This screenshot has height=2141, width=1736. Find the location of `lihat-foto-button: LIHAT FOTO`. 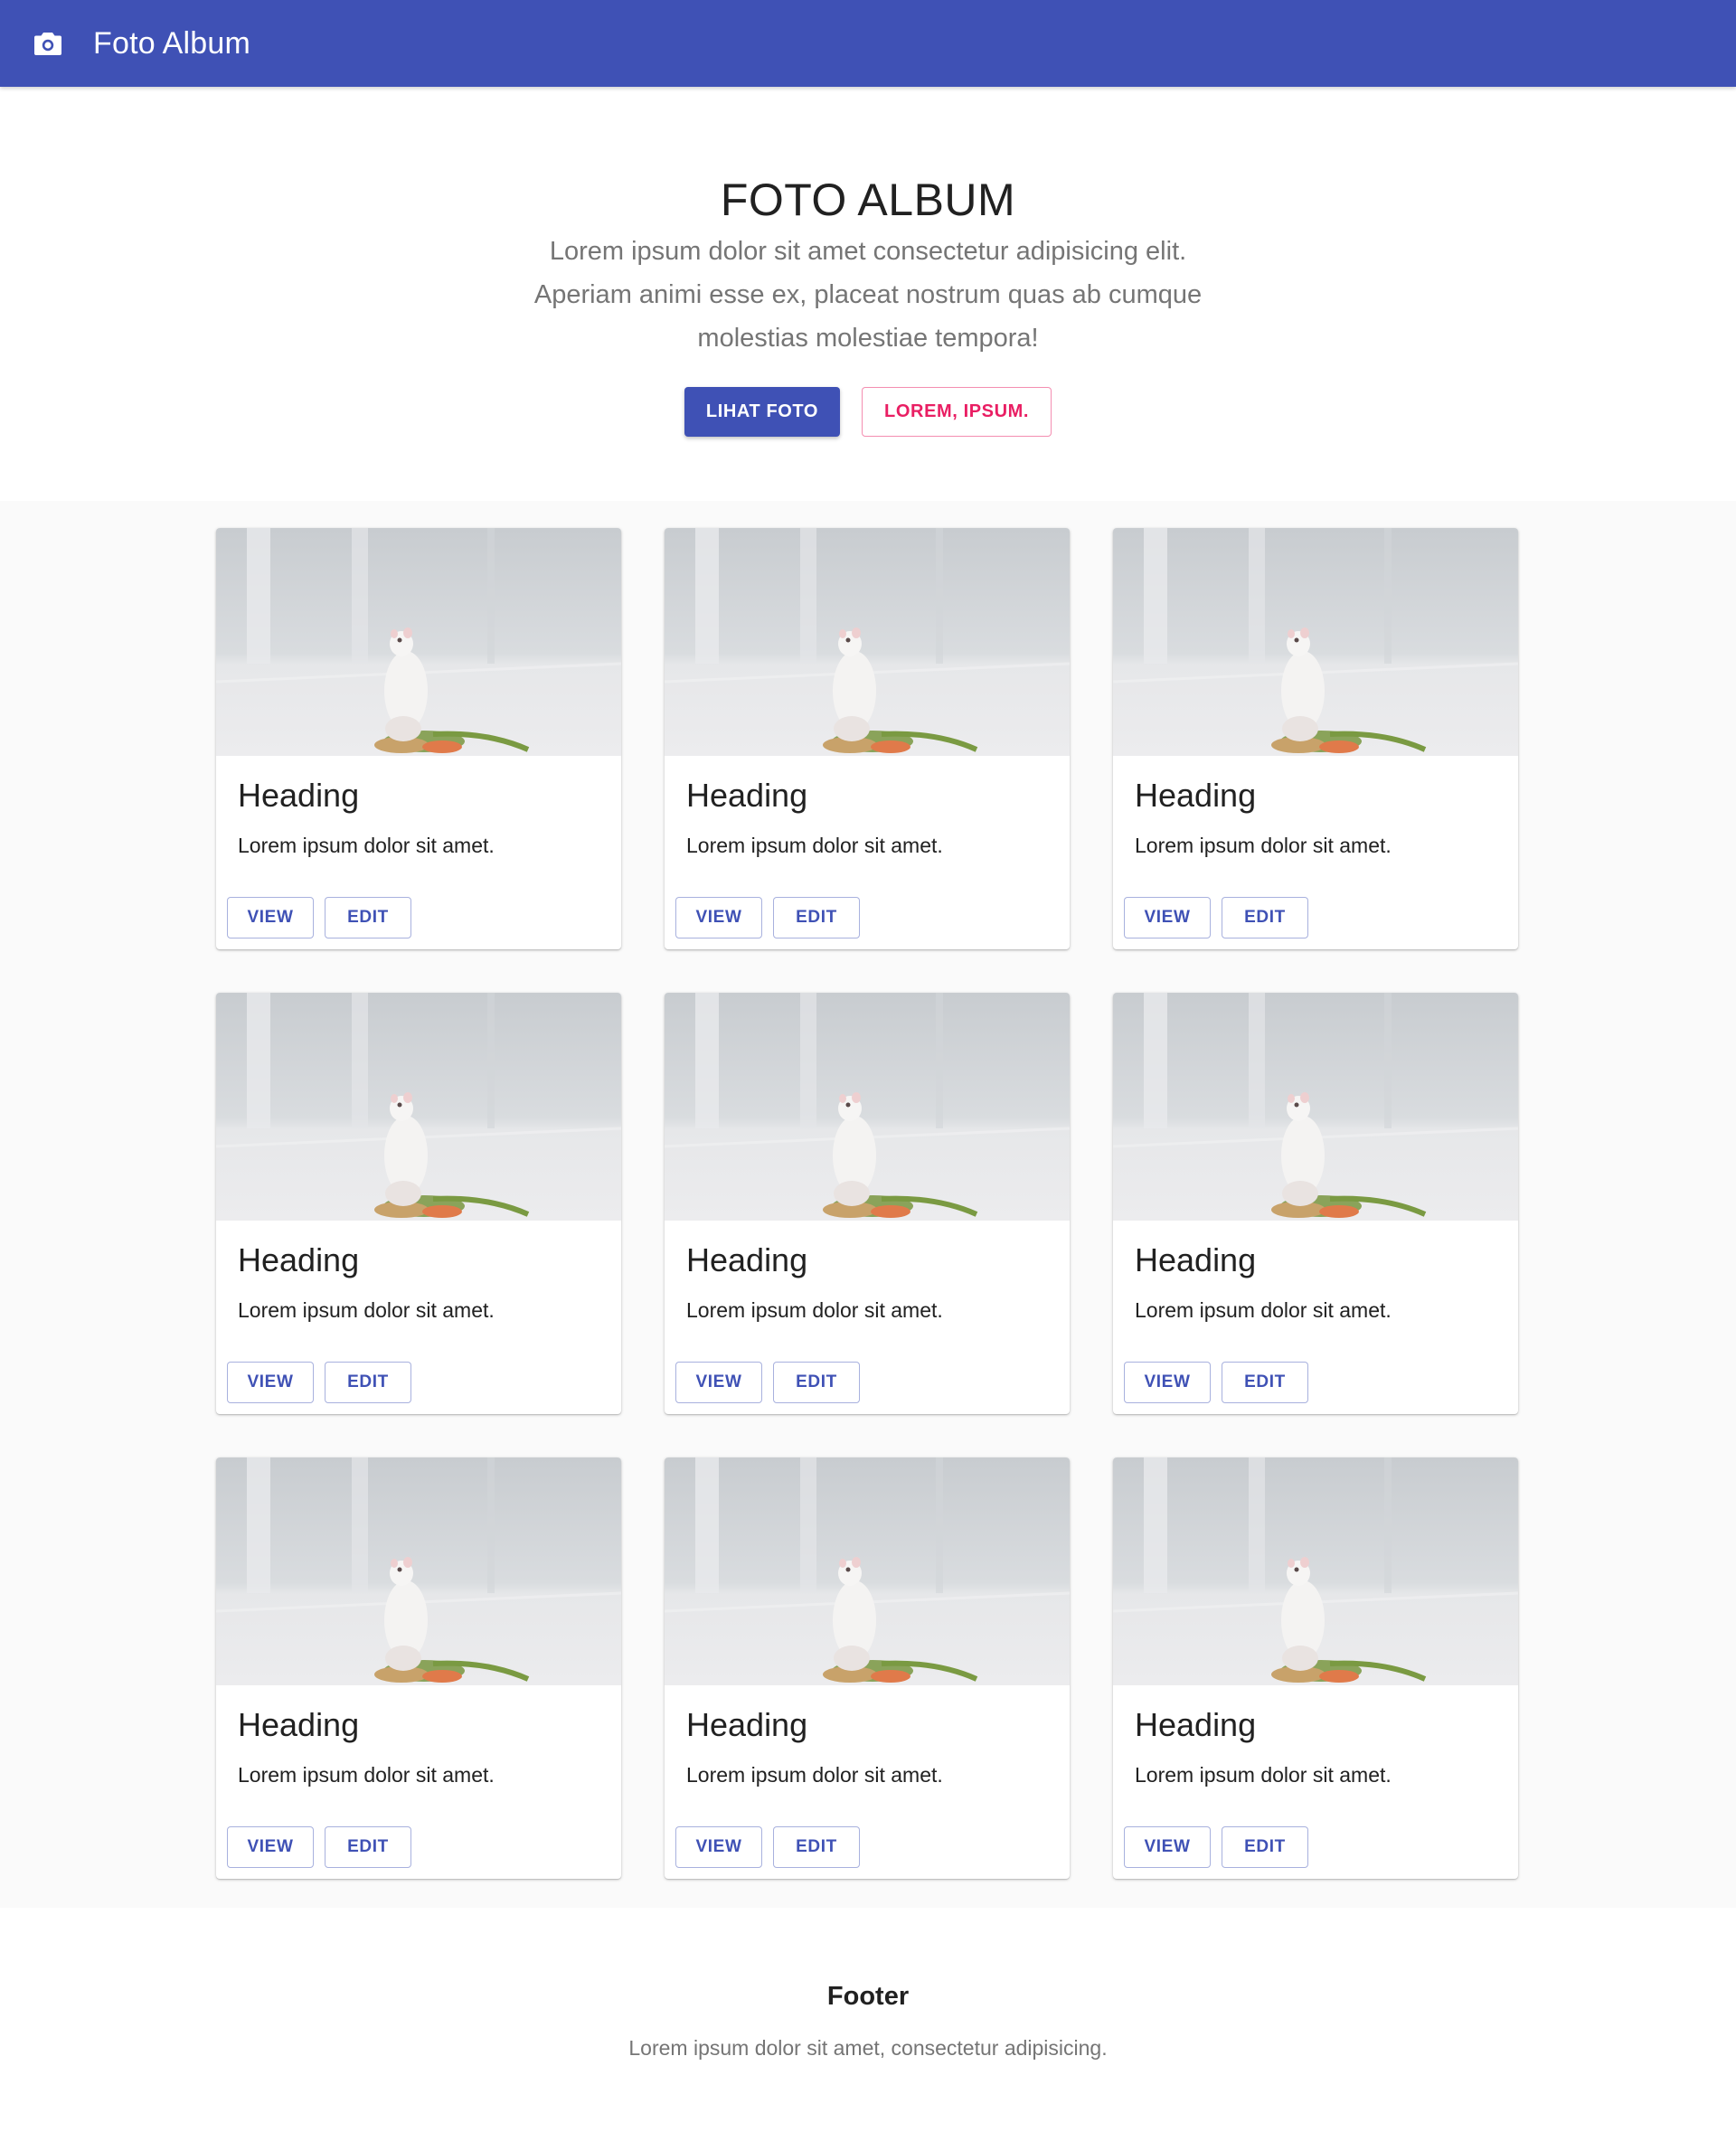

lihat-foto-button: LIHAT FOTO is located at coordinates (762, 412).